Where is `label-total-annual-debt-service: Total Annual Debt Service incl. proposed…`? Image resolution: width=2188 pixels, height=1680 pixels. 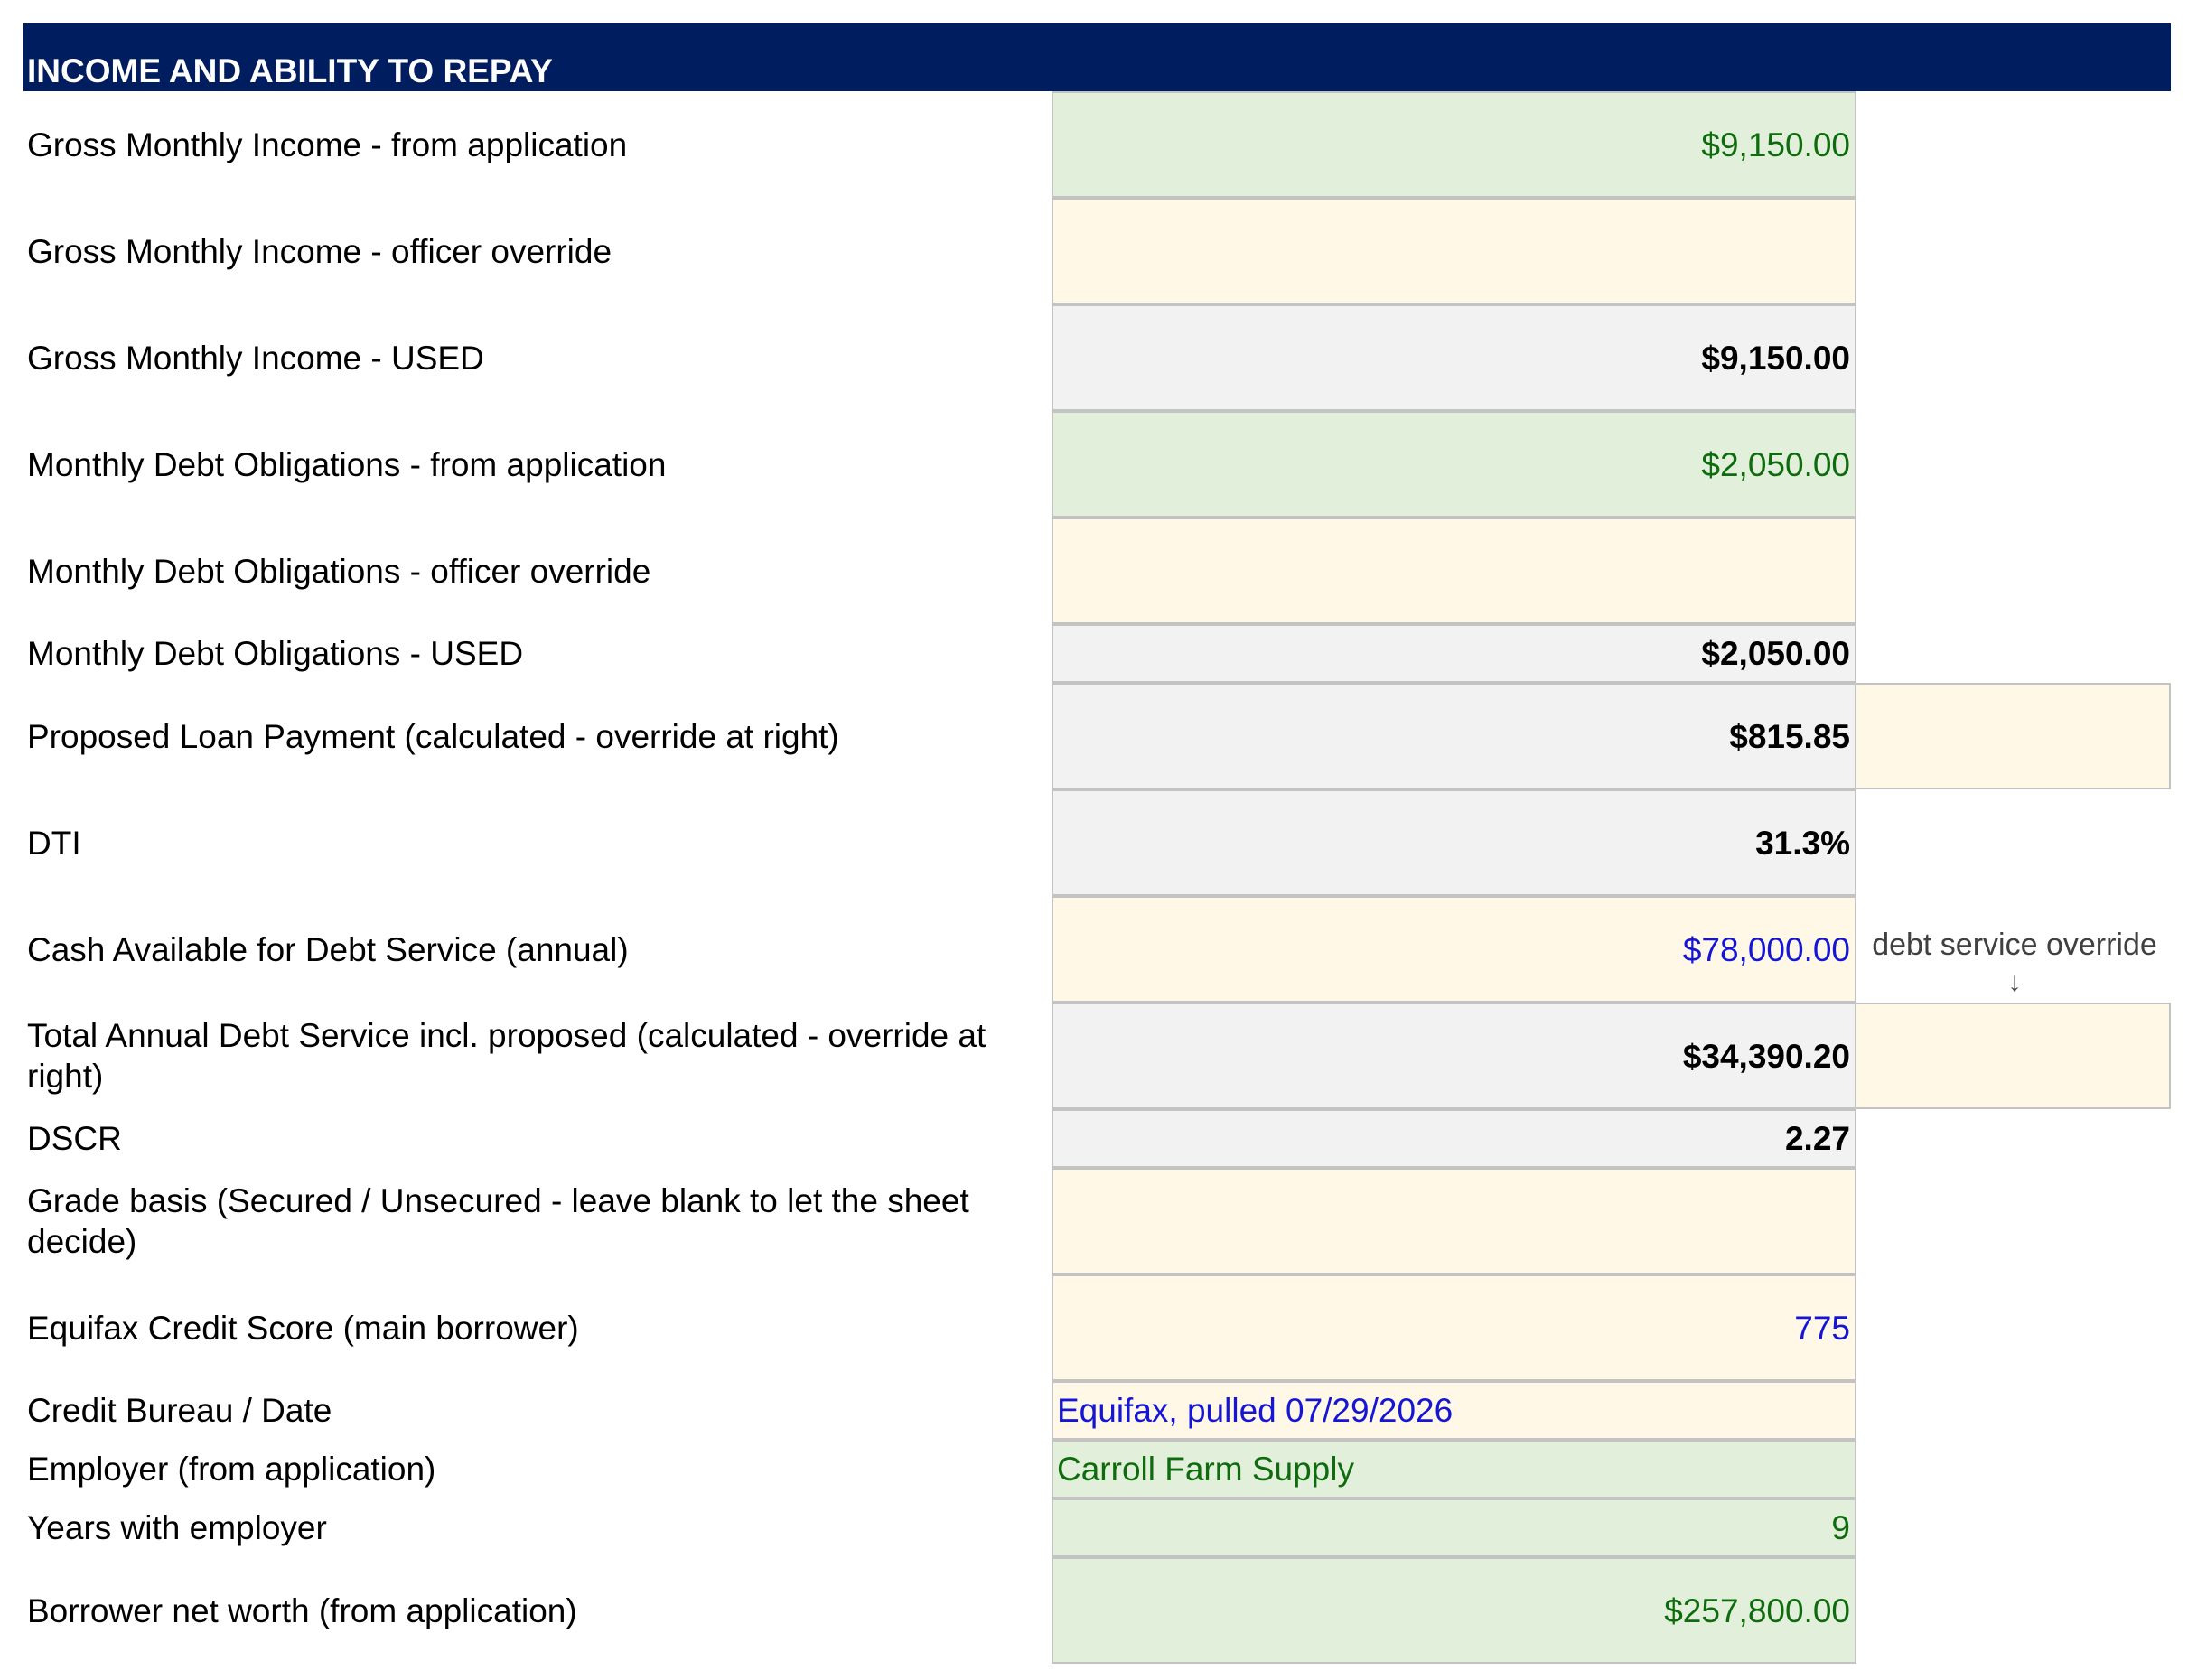 label-total-annual-debt-service: Total Annual Debt Service incl. proposed… is located at coordinates (507, 1056).